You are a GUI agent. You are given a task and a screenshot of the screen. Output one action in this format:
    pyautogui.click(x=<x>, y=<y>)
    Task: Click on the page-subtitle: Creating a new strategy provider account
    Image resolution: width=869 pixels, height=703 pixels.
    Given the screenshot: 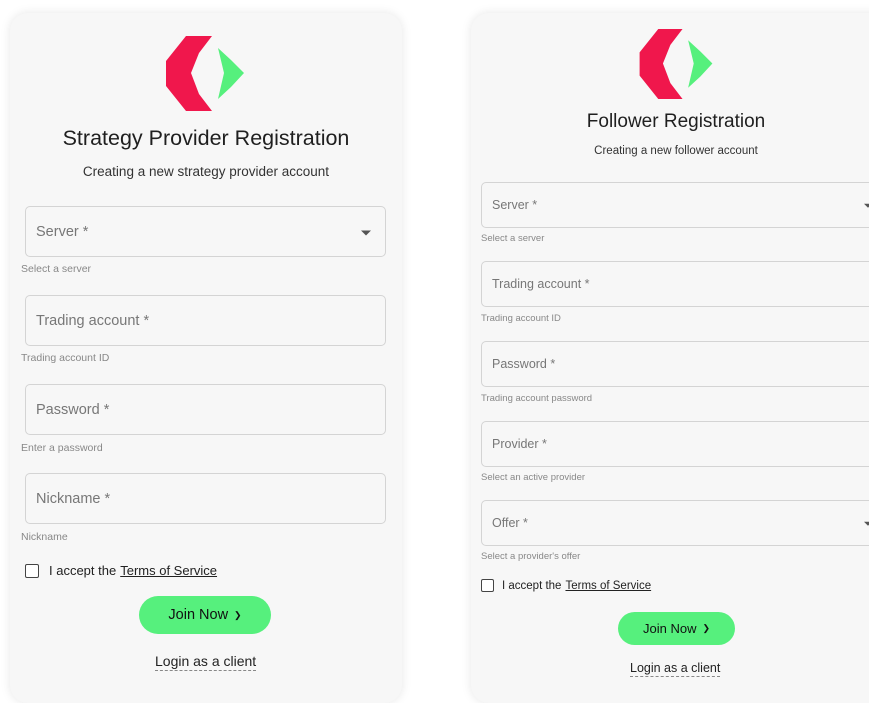 What is the action you would take?
    pyautogui.click(x=206, y=171)
    